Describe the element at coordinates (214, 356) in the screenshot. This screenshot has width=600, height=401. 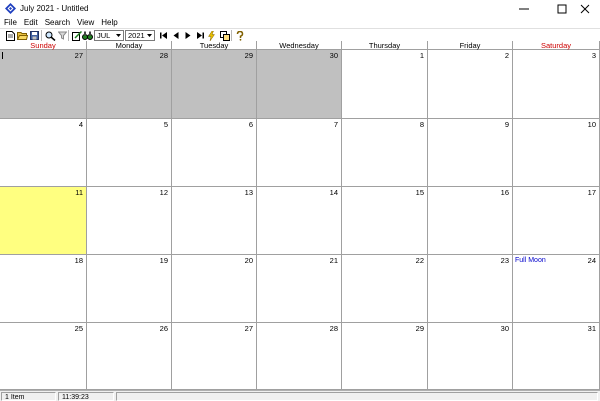
I see `day-cell: 27` at that location.